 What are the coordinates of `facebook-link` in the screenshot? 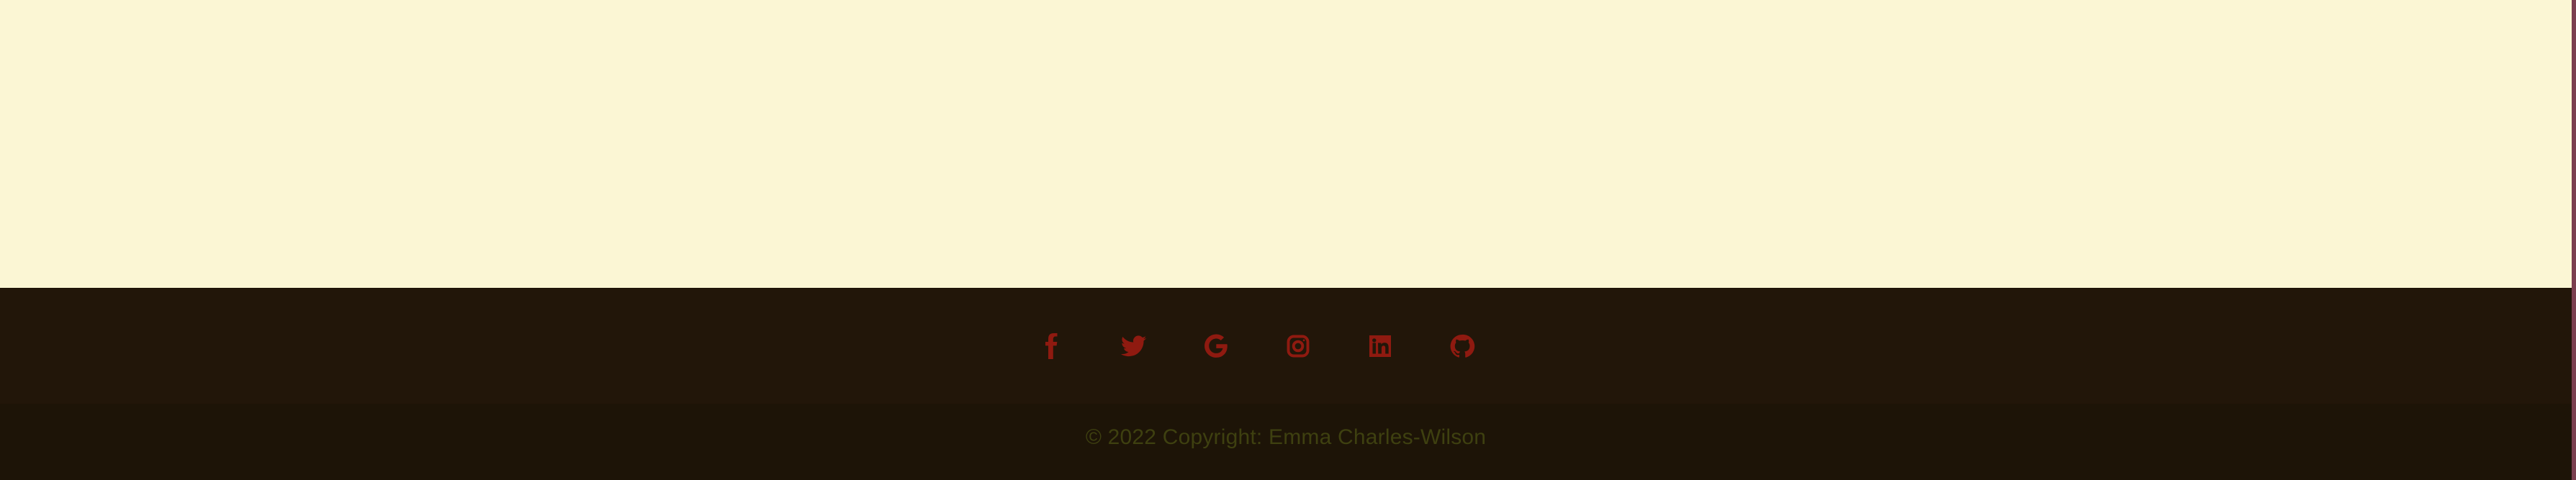 It's located at (1052, 346).